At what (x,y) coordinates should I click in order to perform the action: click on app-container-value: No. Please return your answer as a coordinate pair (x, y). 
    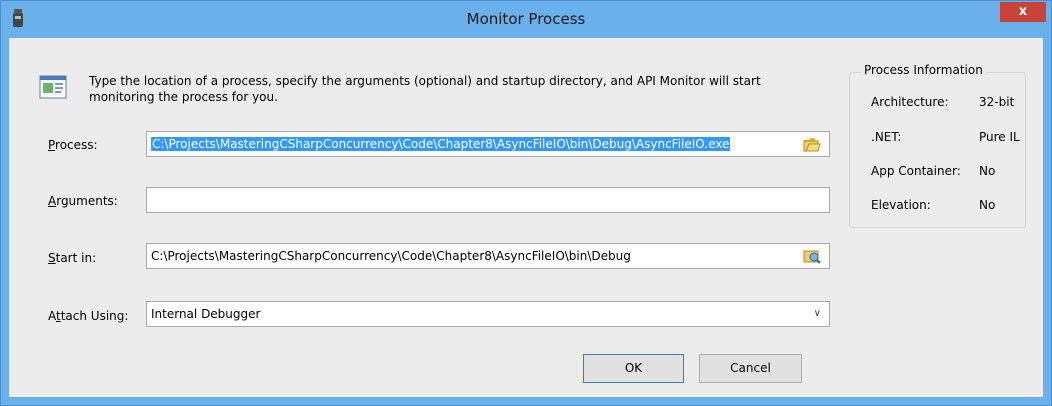
    Looking at the image, I should click on (987, 171).